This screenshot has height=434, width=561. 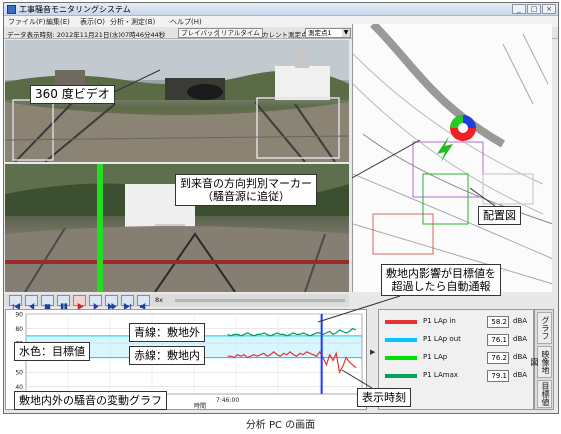 What do you see at coordinates (132, 22) in the screenshot?
I see `menu-analysis: 分析・測定(B)` at bounding box center [132, 22].